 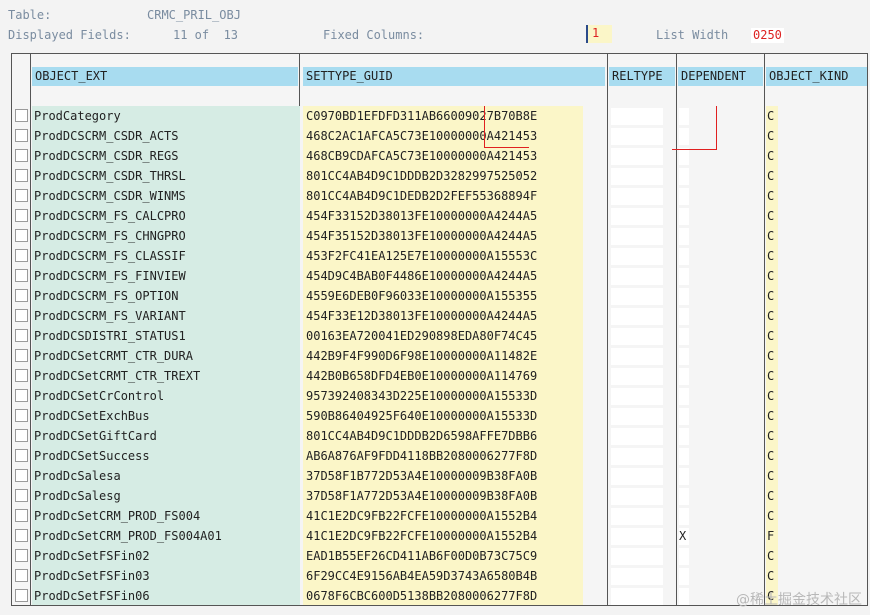 I want to click on dependent-cell: X, so click(x=684, y=536).